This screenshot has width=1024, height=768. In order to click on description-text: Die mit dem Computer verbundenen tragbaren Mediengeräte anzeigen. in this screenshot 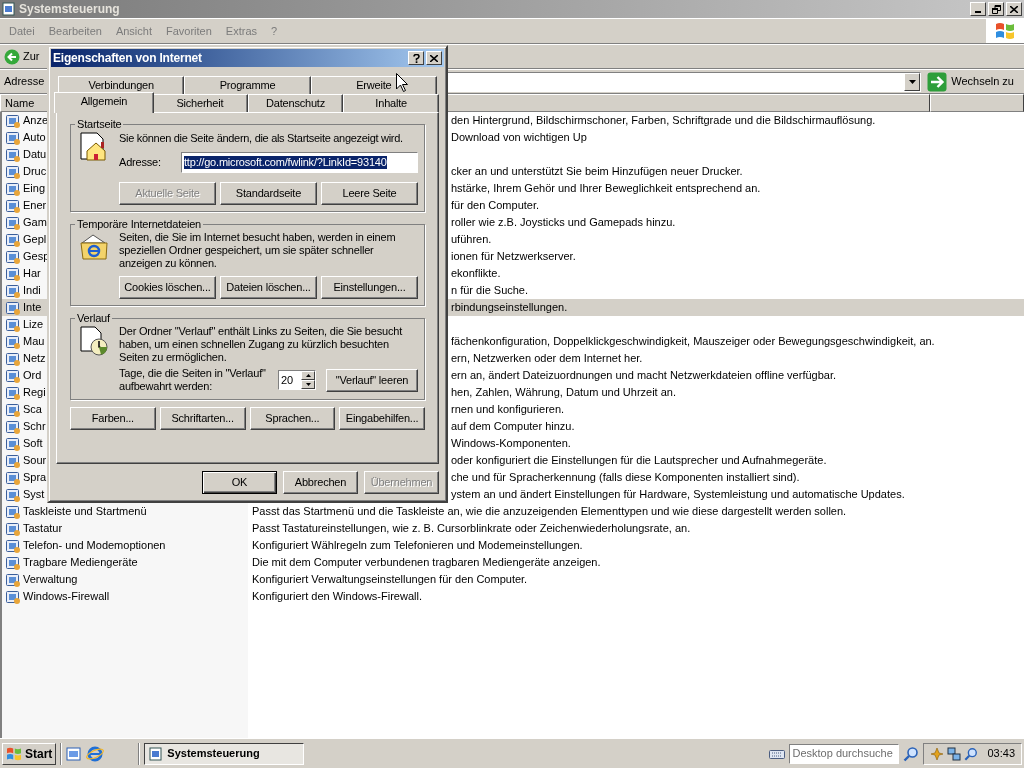, I will do `click(426, 563)`.